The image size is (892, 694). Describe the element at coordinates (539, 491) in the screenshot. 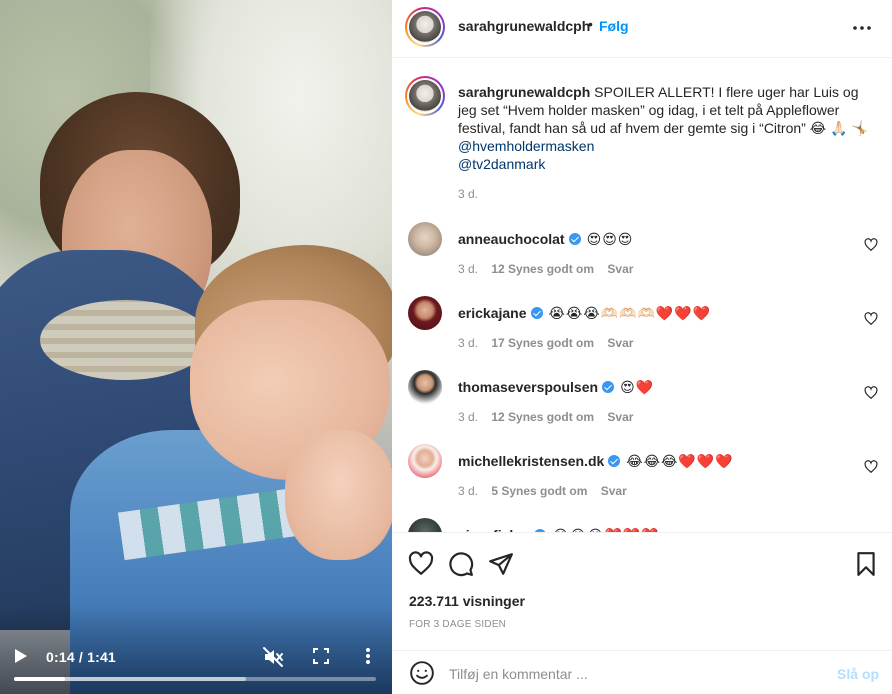

I see `comment-likes: 5 Synes godt om` at that location.